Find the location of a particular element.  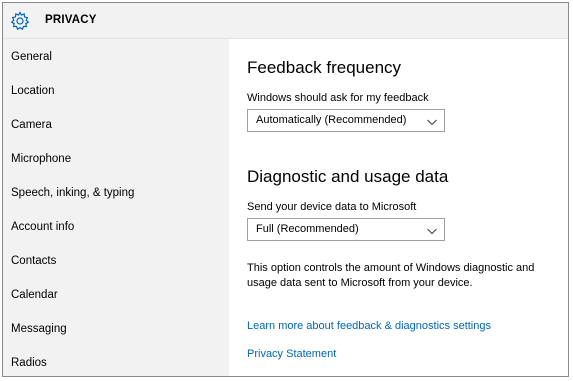

gear-icon is located at coordinates (20, 21).